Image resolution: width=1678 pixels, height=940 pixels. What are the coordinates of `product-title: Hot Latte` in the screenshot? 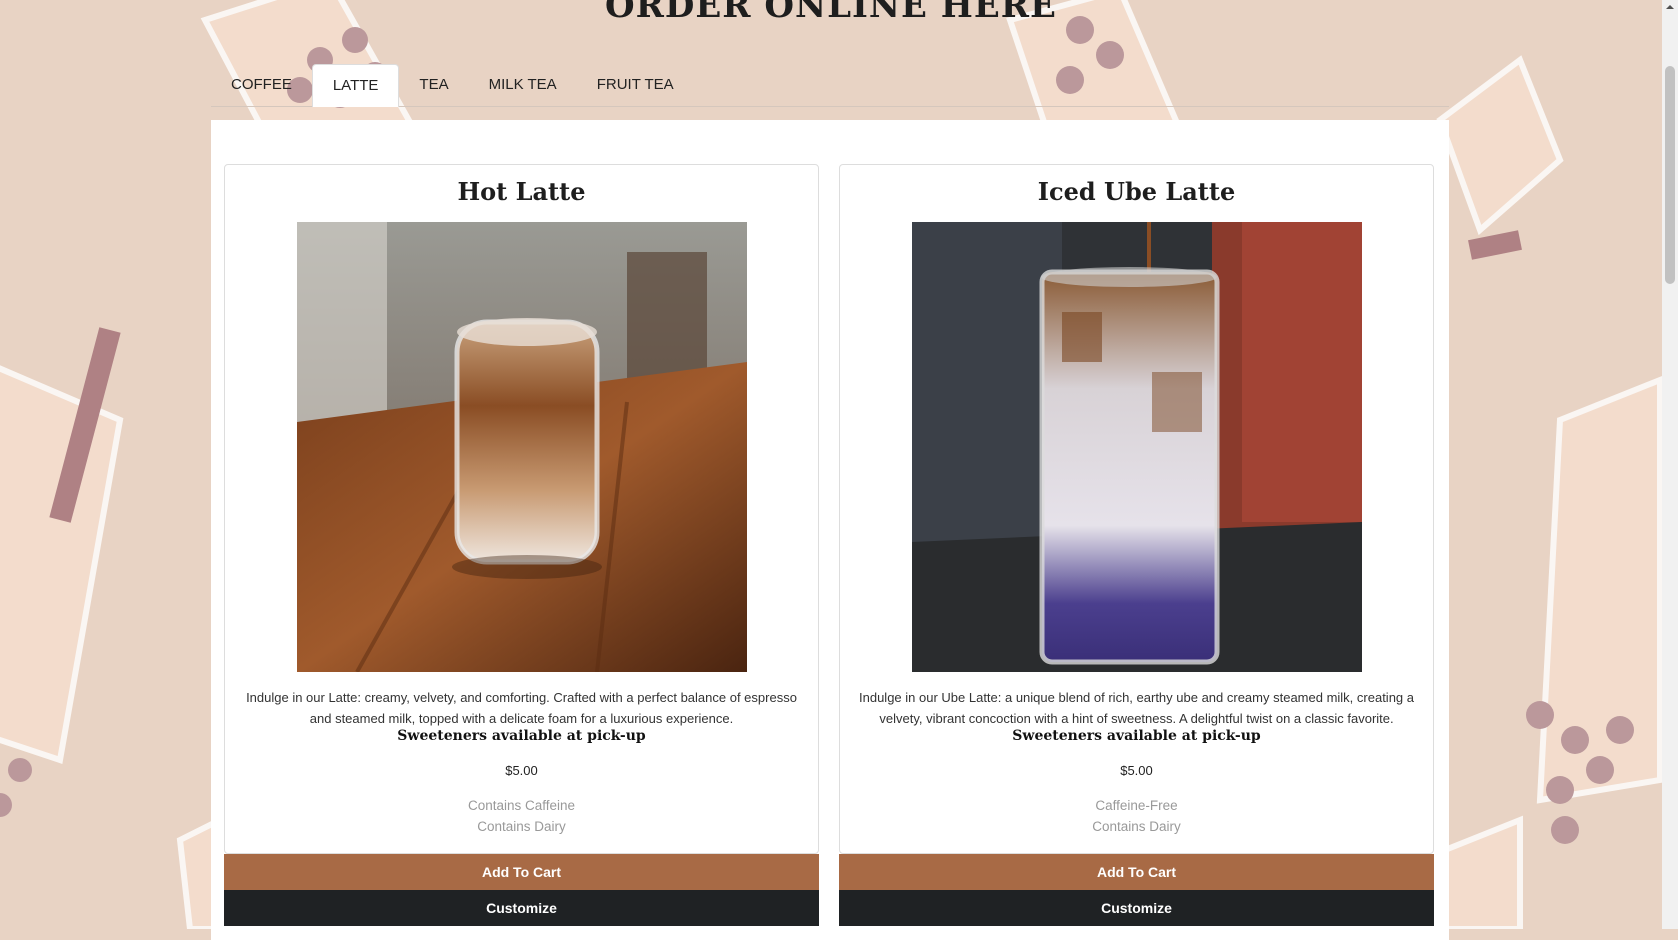 It's located at (521, 191).